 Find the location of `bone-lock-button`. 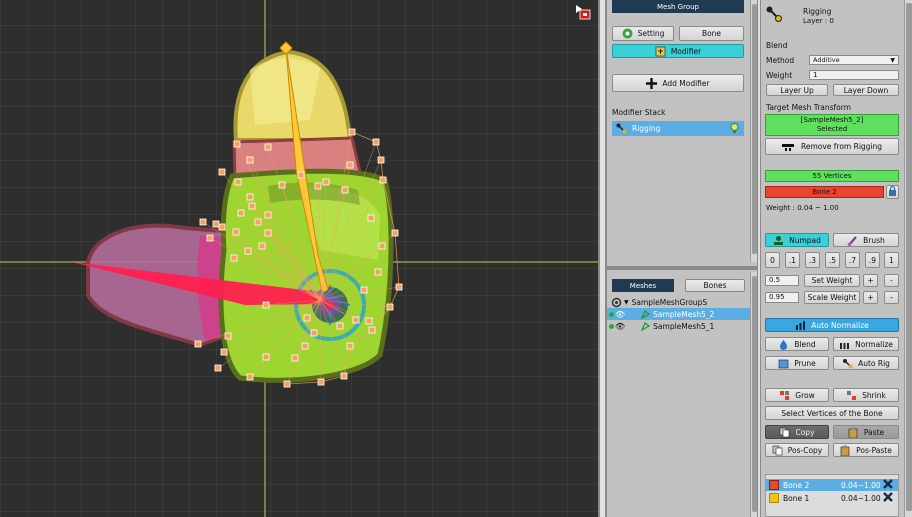

bone-lock-button is located at coordinates (892, 192).